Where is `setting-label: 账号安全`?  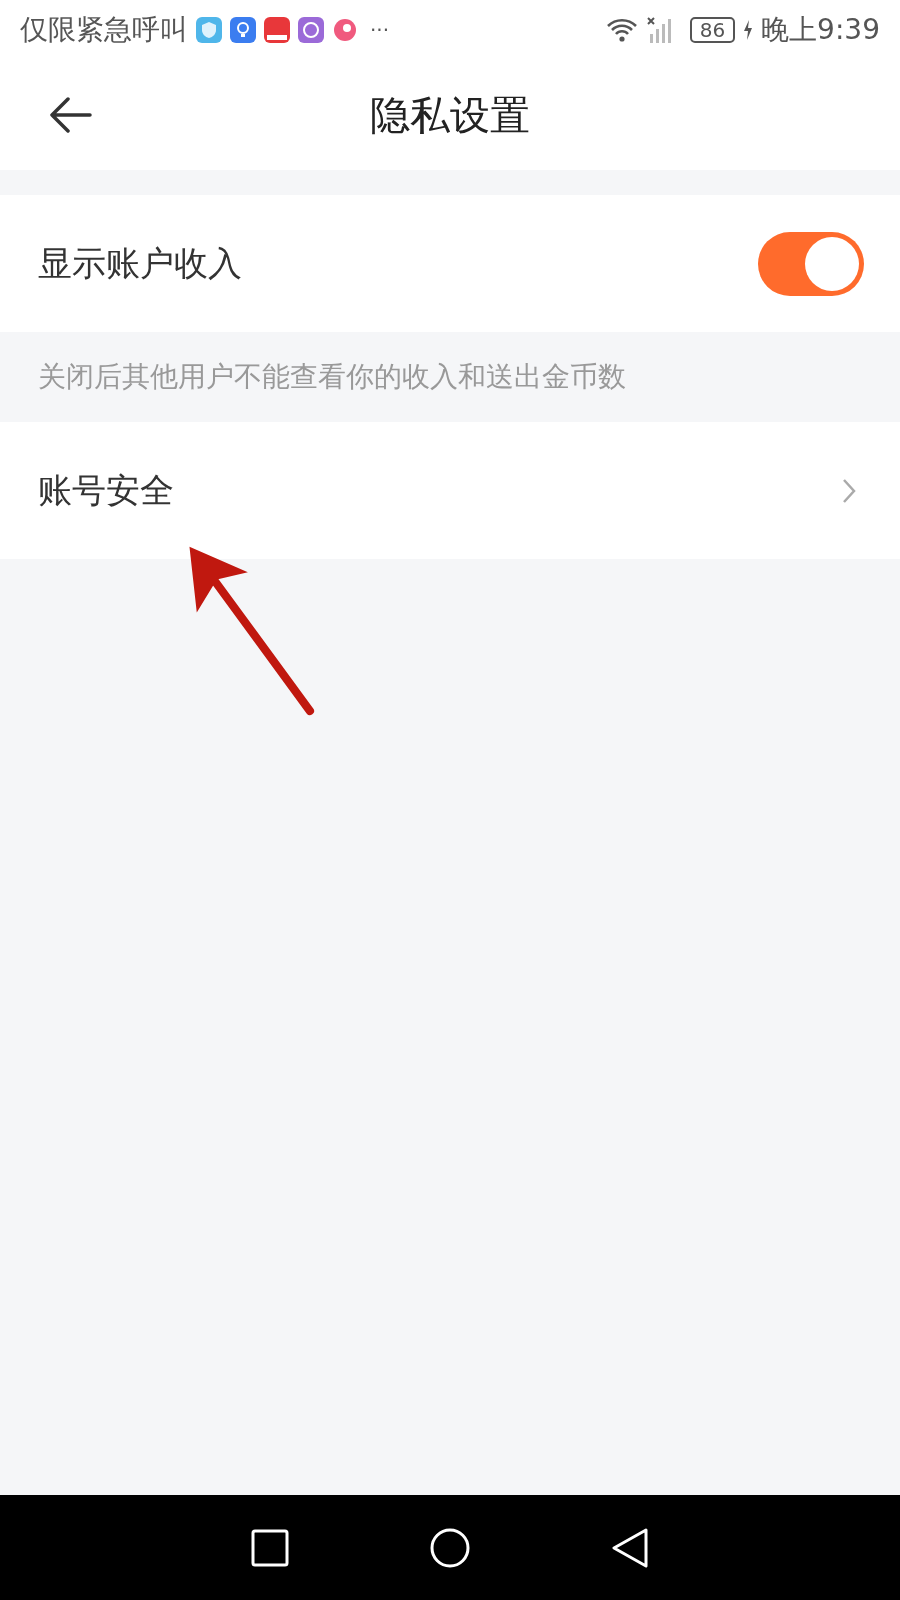 setting-label: 账号安全 is located at coordinates (106, 490).